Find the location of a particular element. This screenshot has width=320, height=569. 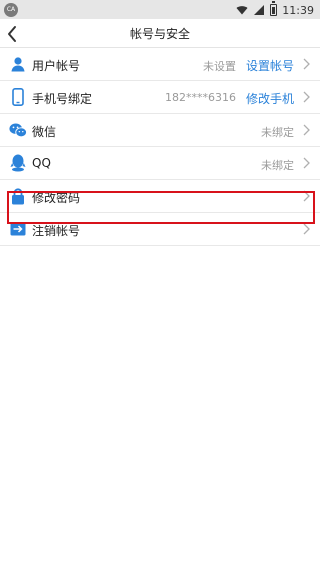

row-wechat: 微信 未绑定 is located at coordinates (160, 130).